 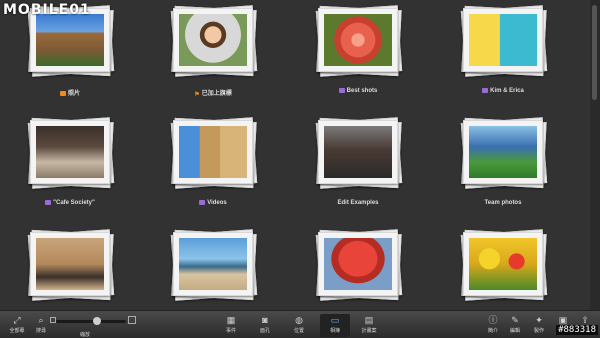 I want to click on thumbnail-shoe, so click(x=70, y=264).